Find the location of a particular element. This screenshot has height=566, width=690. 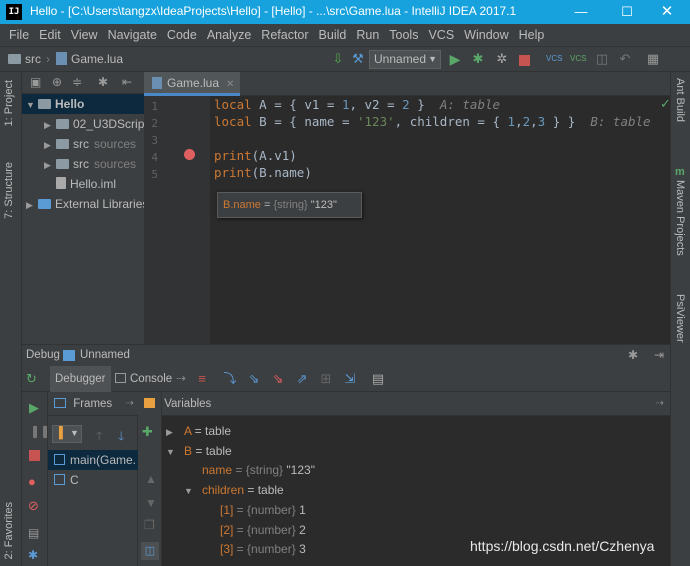

menu-edit: Edit is located at coordinates (50, 35).